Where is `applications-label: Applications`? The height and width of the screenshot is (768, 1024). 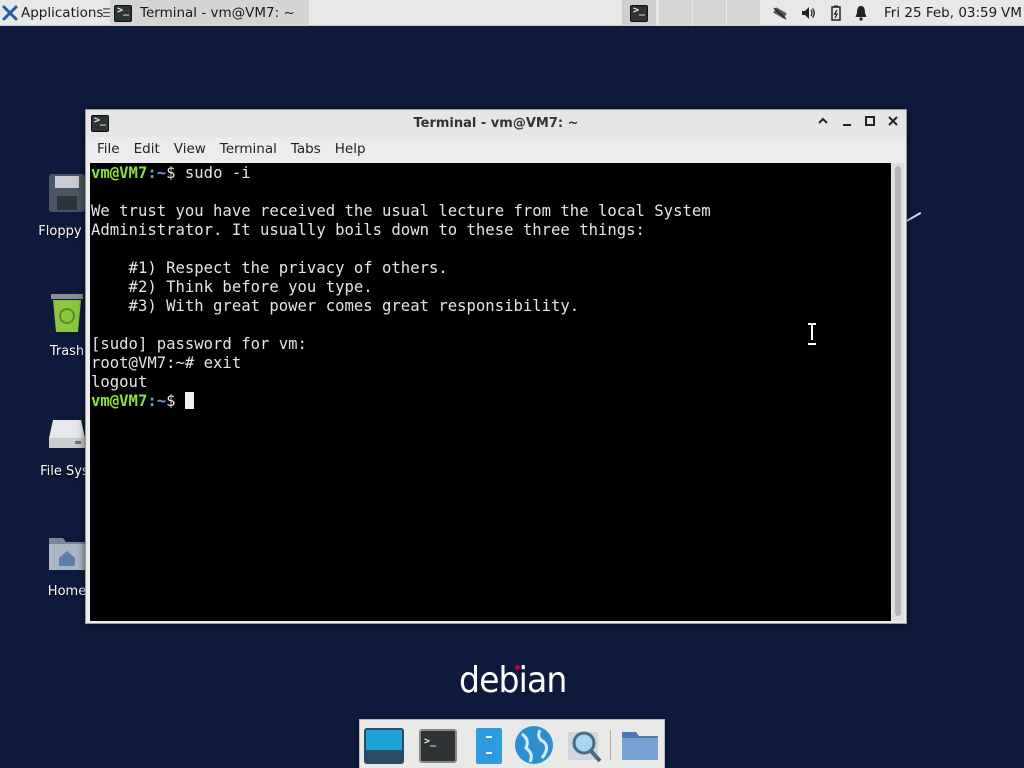
applications-label: Applications is located at coordinates (62, 13).